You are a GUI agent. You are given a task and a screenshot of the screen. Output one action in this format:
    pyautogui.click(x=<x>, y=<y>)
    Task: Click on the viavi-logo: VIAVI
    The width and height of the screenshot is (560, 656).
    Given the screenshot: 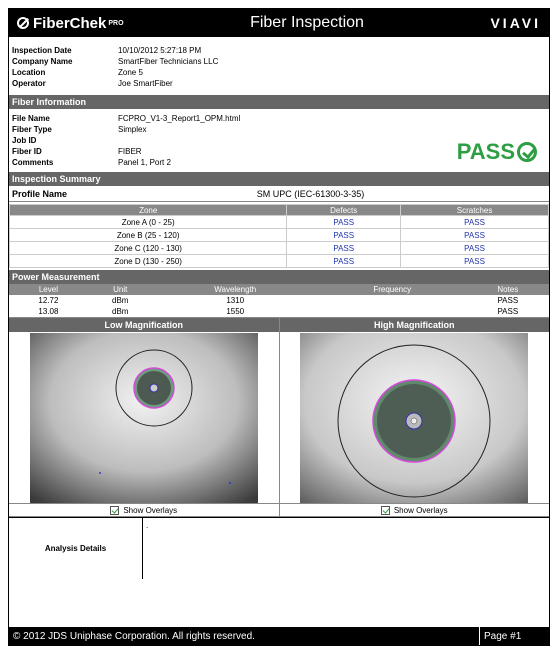 What is the action you would take?
    pyautogui.click(x=515, y=23)
    